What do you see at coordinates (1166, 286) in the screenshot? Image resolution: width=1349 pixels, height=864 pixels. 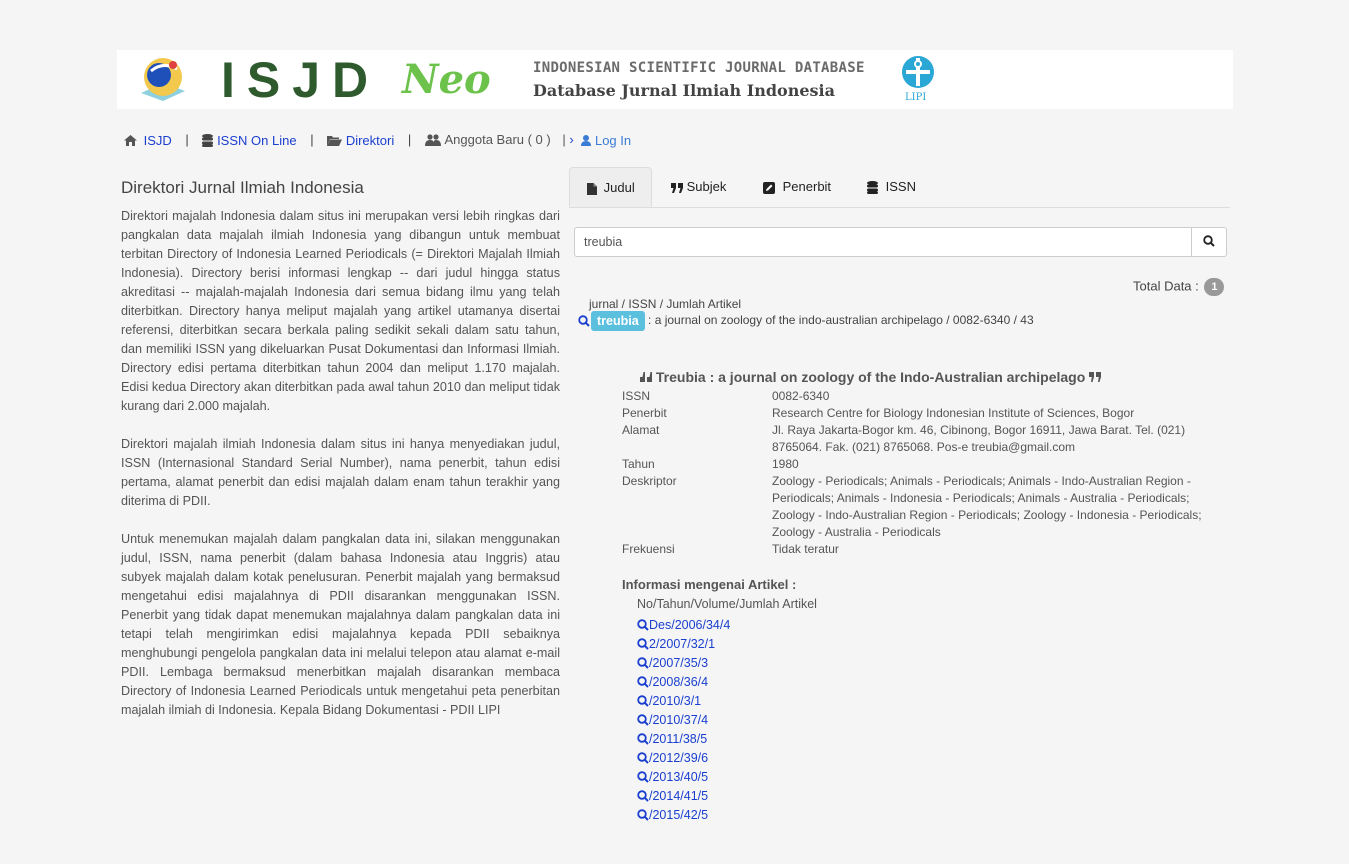 I see `total-data-label: Total Data :` at bounding box center [1166, 286].